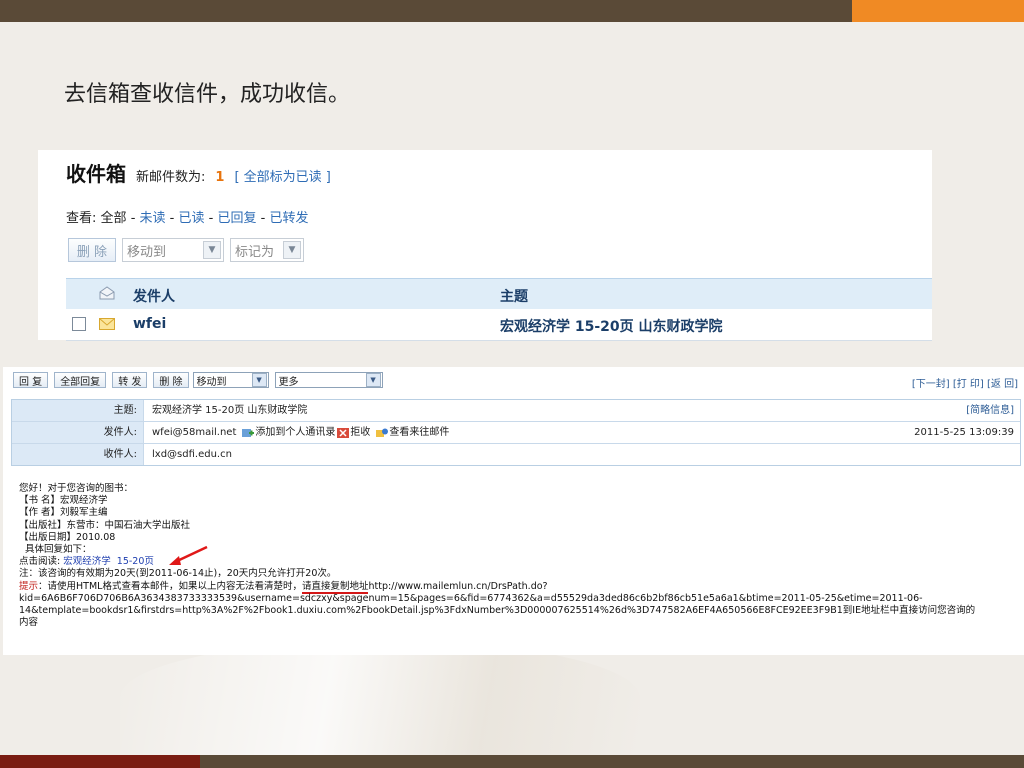  What do you see at coordinates (207, 94) in the screenshot?
I see `slide-heading: 去信箱查收信件，成功收信。` at bounding box center [207, 94].